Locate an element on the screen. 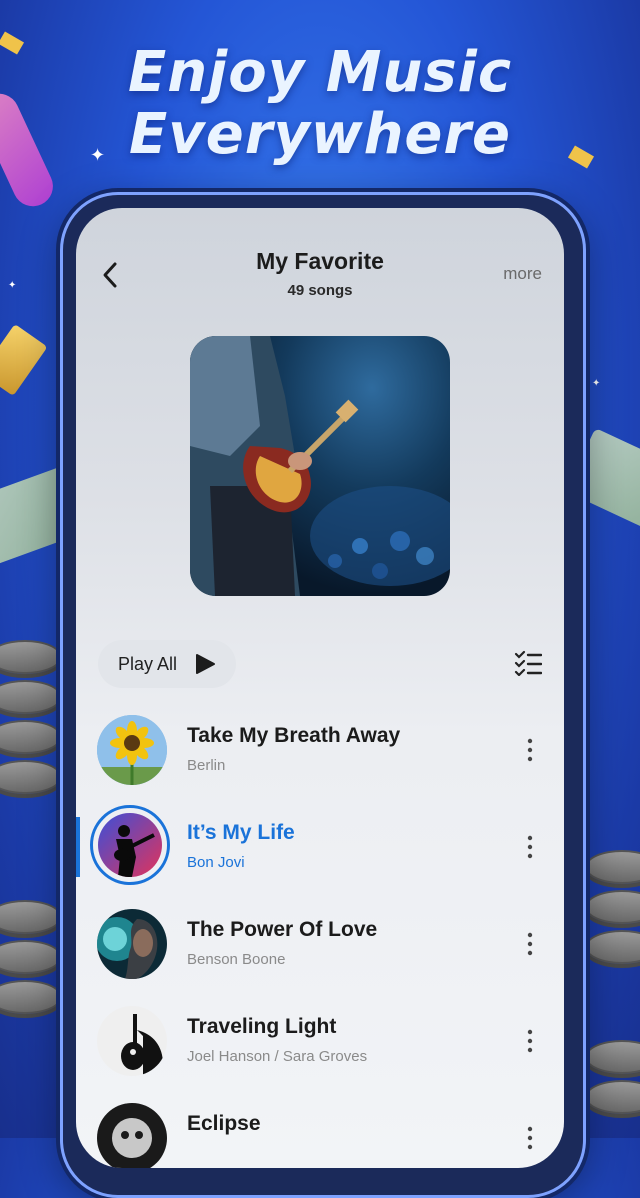 This screenshot has width=640, height=1198. more-button: more is located at coordinates (522, 274).